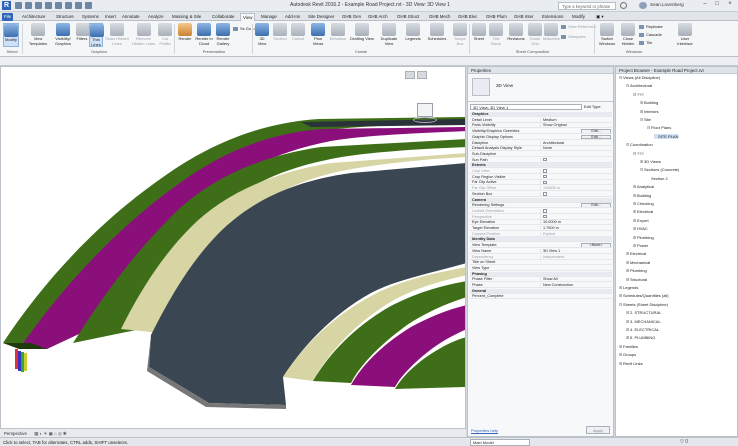 This screenshot has width=738, height=446. Describe the element at coordinates (645, 120) in the screenshot. I see `browser-tree-item: ⊟Site` at that location.